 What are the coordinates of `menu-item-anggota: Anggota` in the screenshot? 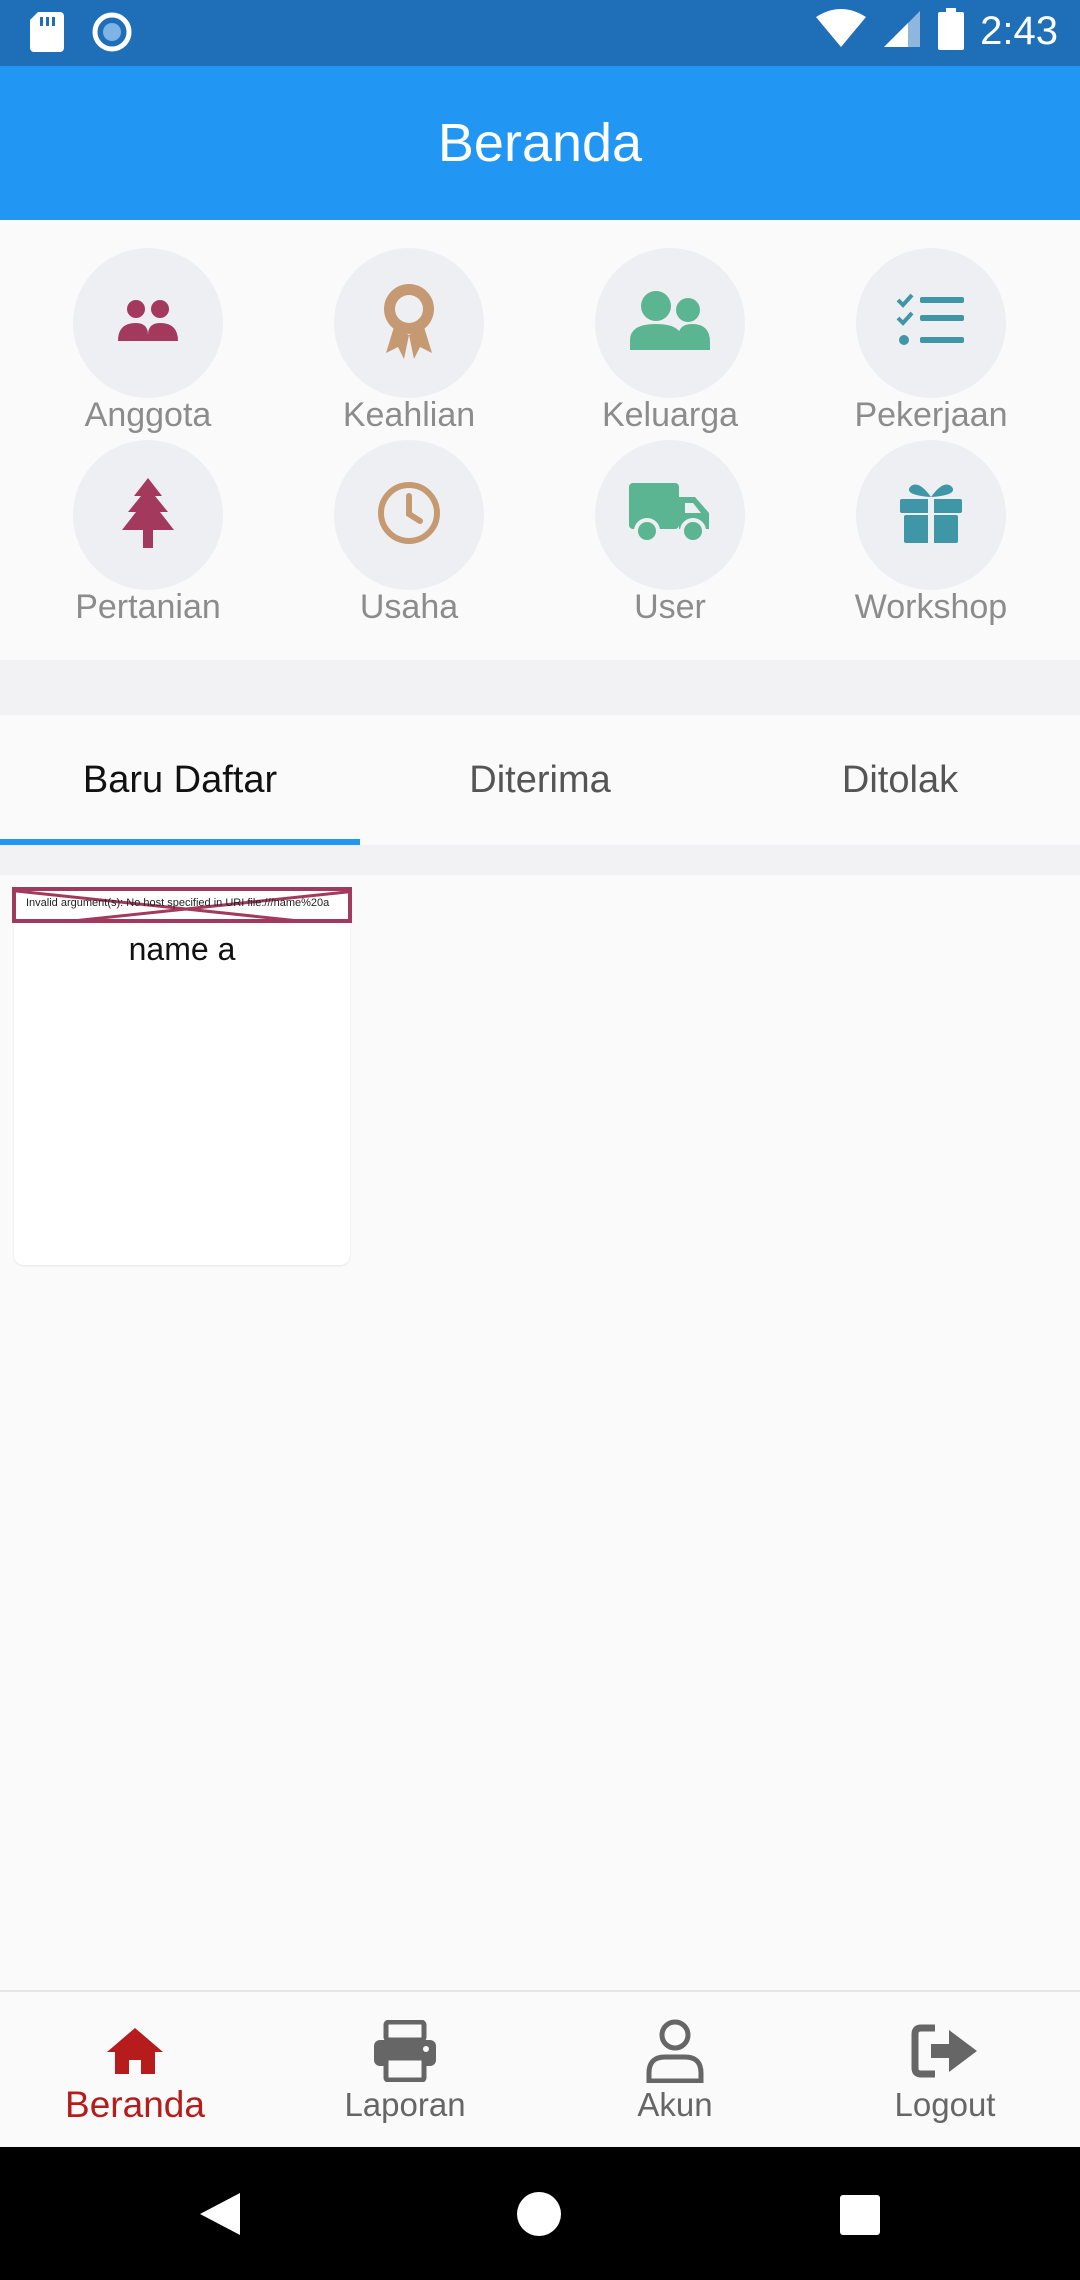 It's located at (148, 346).